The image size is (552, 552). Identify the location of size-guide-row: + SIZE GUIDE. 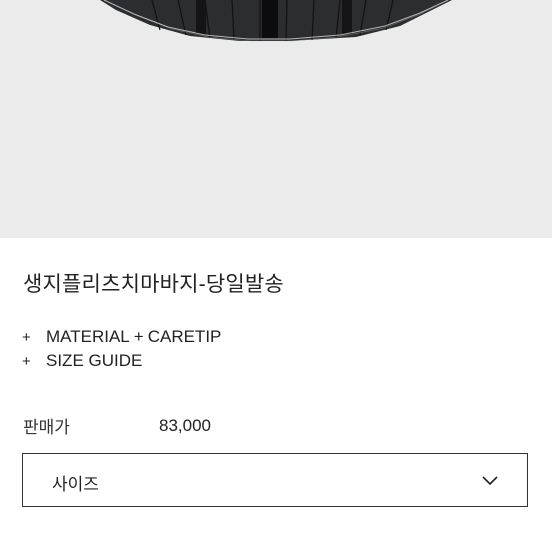
(121, 361).